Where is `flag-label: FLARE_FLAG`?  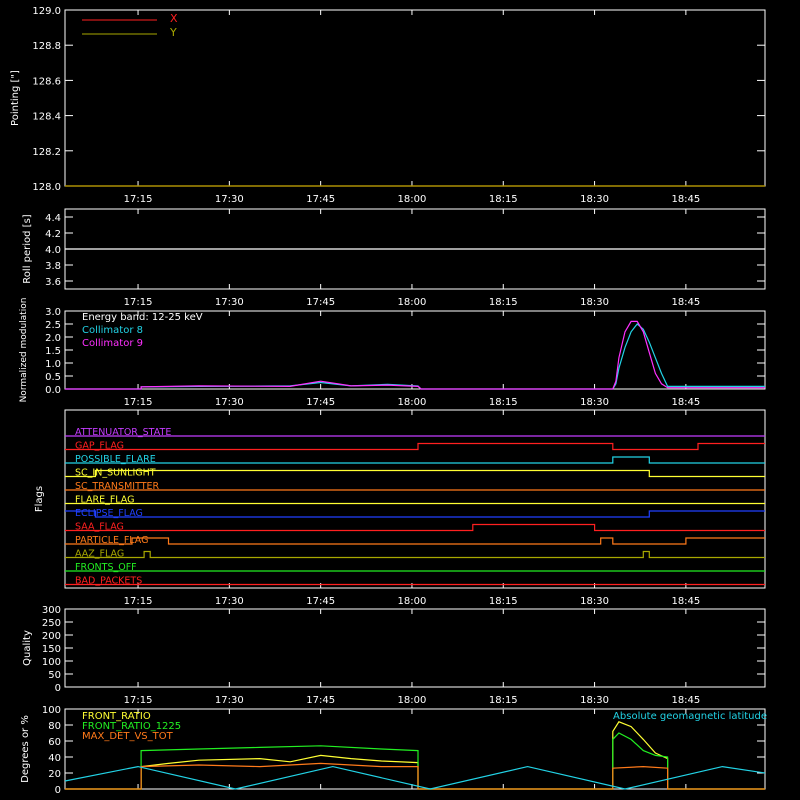 flag-label: FLARE_FLAG is located at coordinates (105, 500).